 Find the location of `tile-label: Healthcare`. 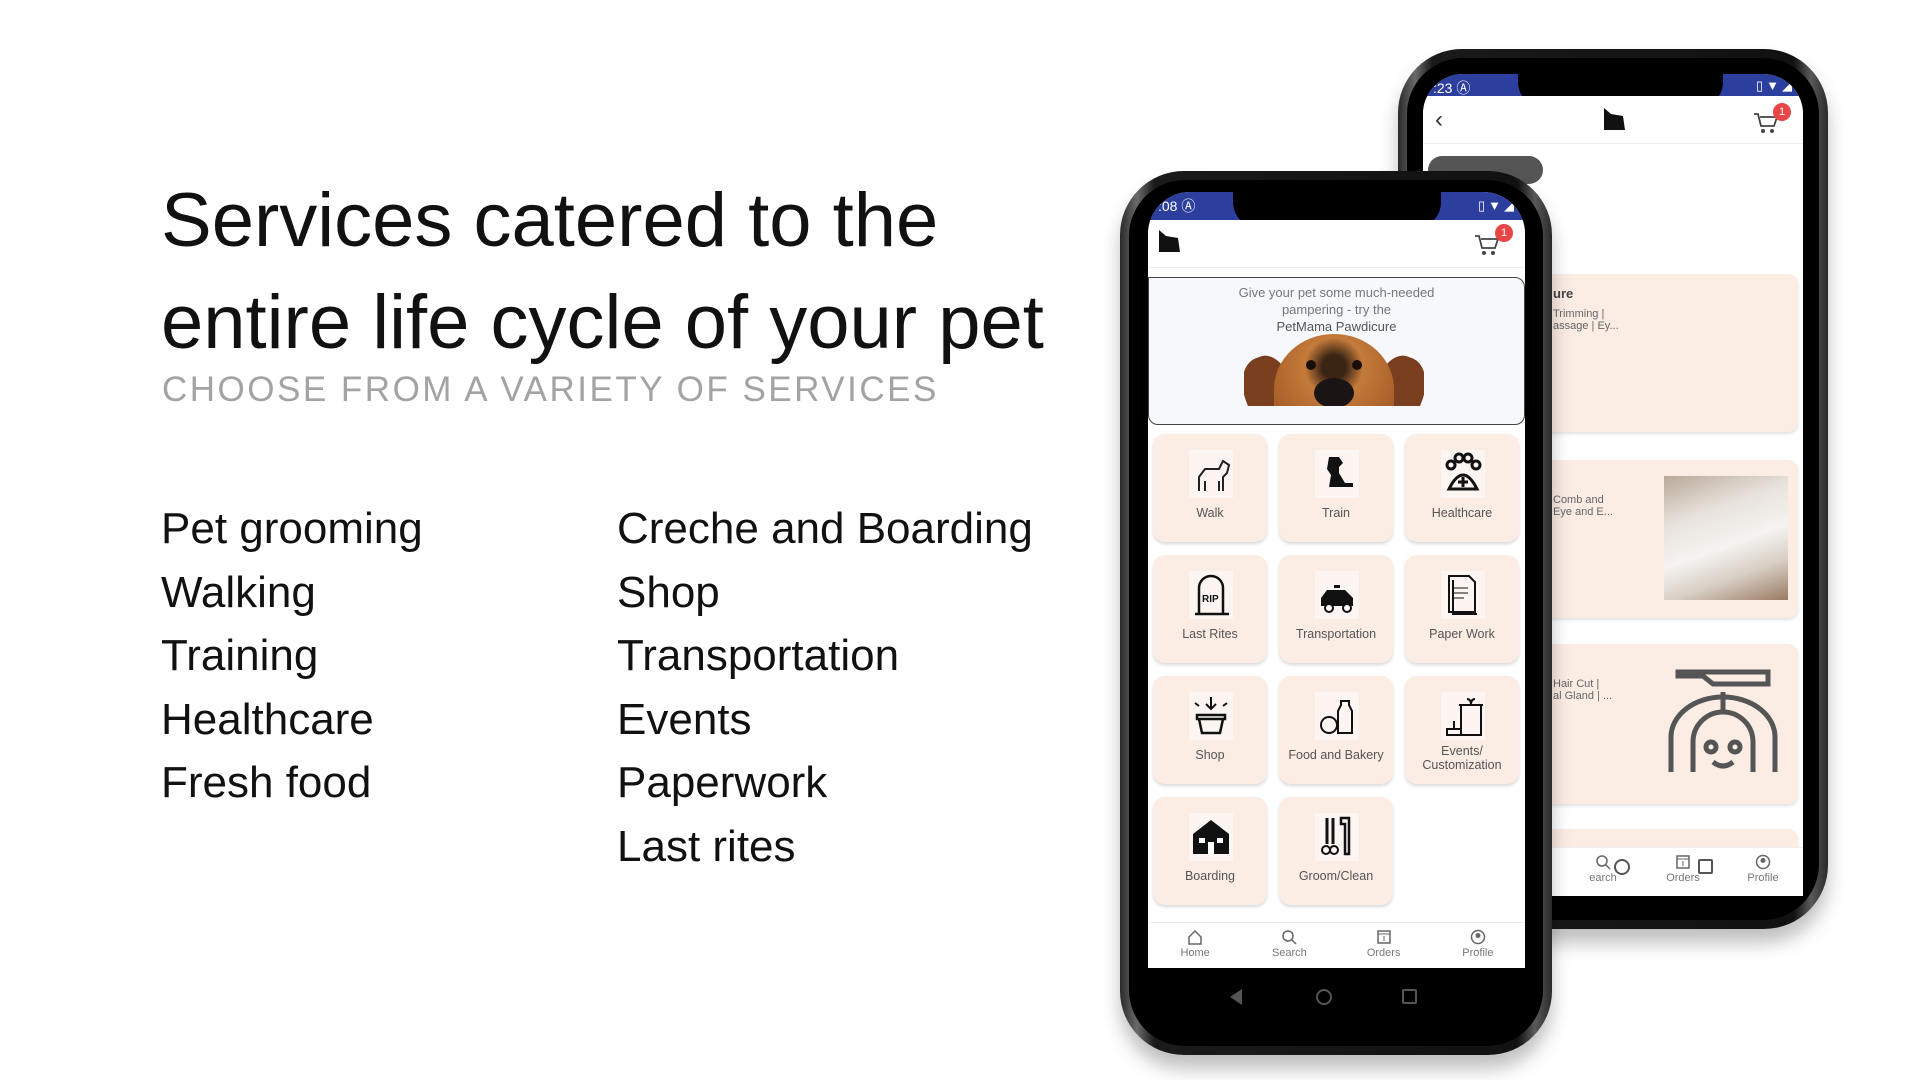

tile-label: Healthcare is located at coordinates (1462, 513).